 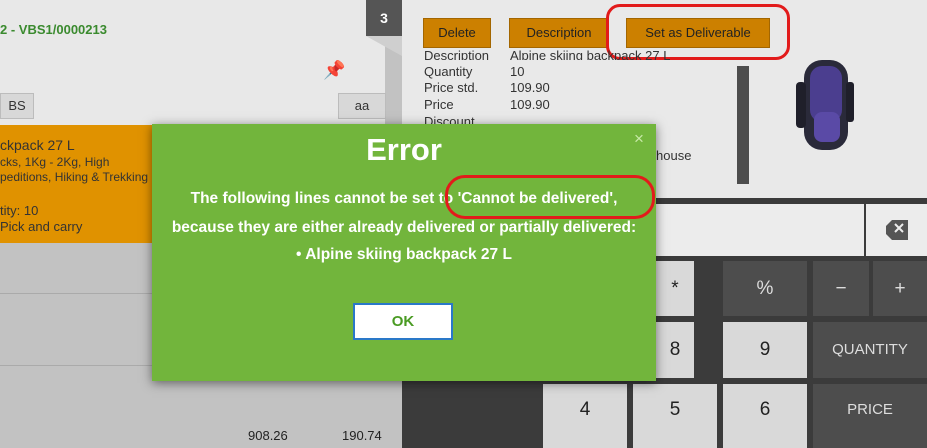 I want to click on ticket-count-badge: 3, so click(x=384, y=18).